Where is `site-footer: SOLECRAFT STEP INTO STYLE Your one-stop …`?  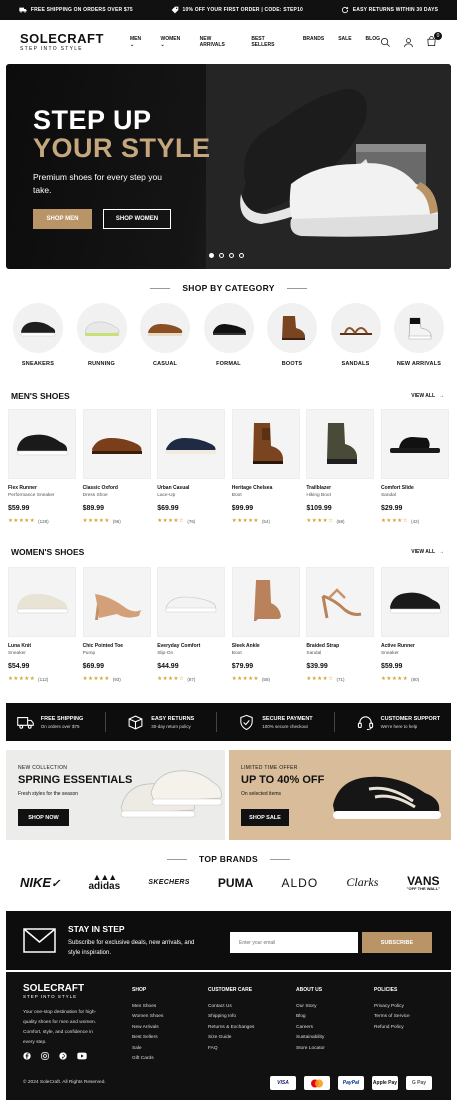 site-footer: SOLECRAFT STEP INTO STYLE Your one-stop … is located at coordinates (228, 1036).